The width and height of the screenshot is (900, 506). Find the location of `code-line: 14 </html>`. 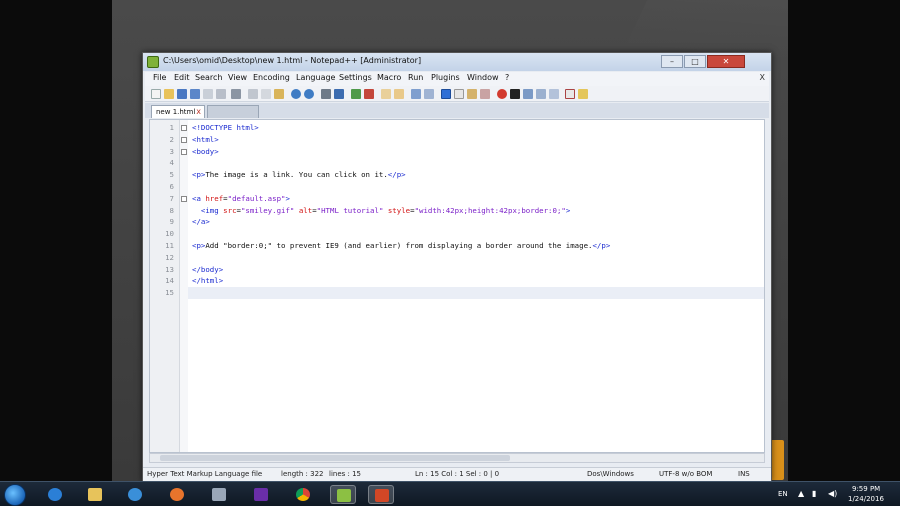

code-line: 14 </html> is located at coordinates (456, 281).